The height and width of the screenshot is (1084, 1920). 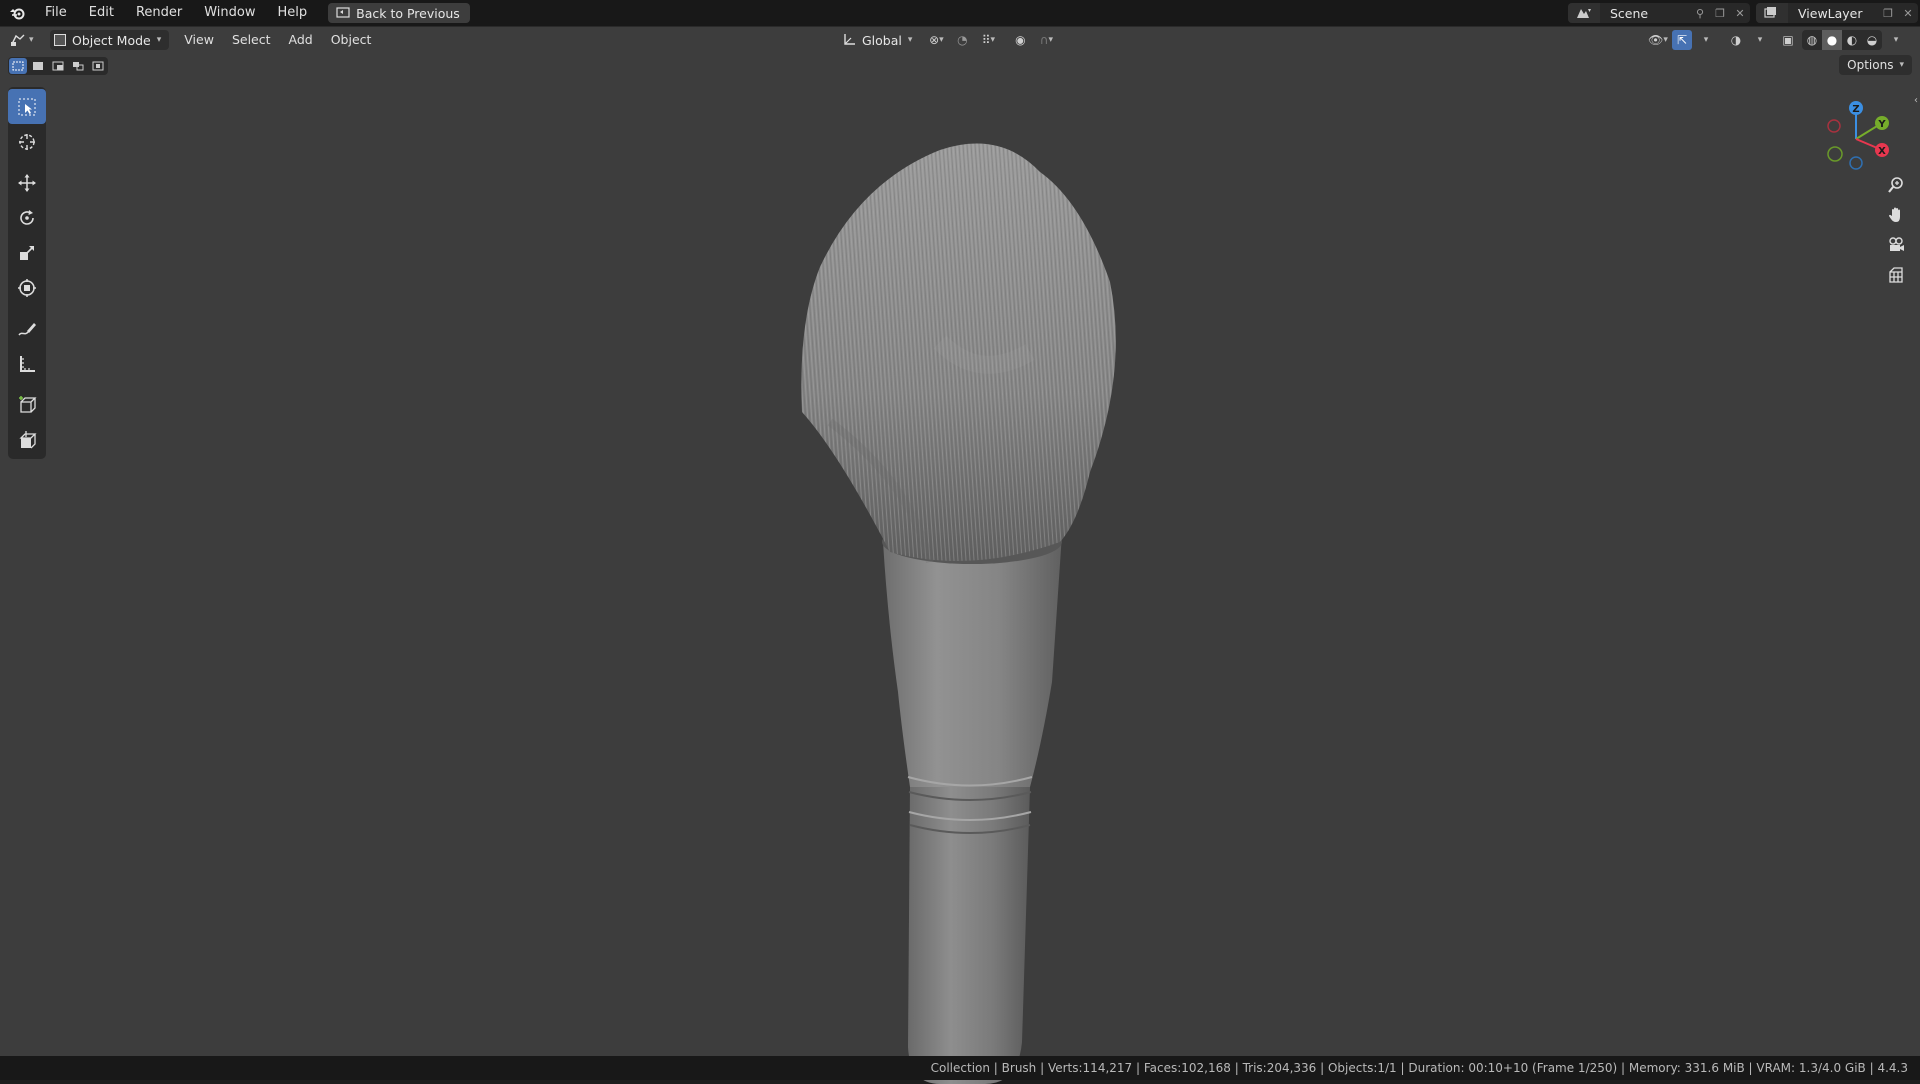 What do you see at coordinates (78, 66) in the screenshot?
I see `select-invert-icon` at bounding box center [78, 66].